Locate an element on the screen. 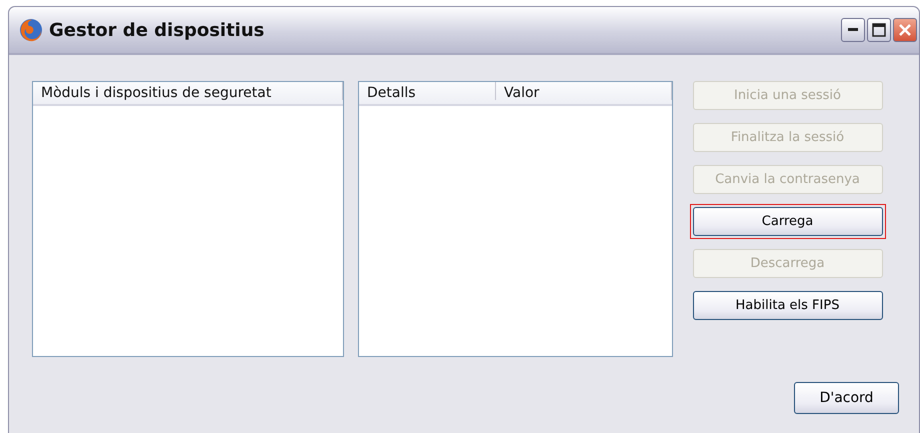 Image resolution: width=920 pixels, height=433 pixels. close-icon is located at coordinates (905, 30).